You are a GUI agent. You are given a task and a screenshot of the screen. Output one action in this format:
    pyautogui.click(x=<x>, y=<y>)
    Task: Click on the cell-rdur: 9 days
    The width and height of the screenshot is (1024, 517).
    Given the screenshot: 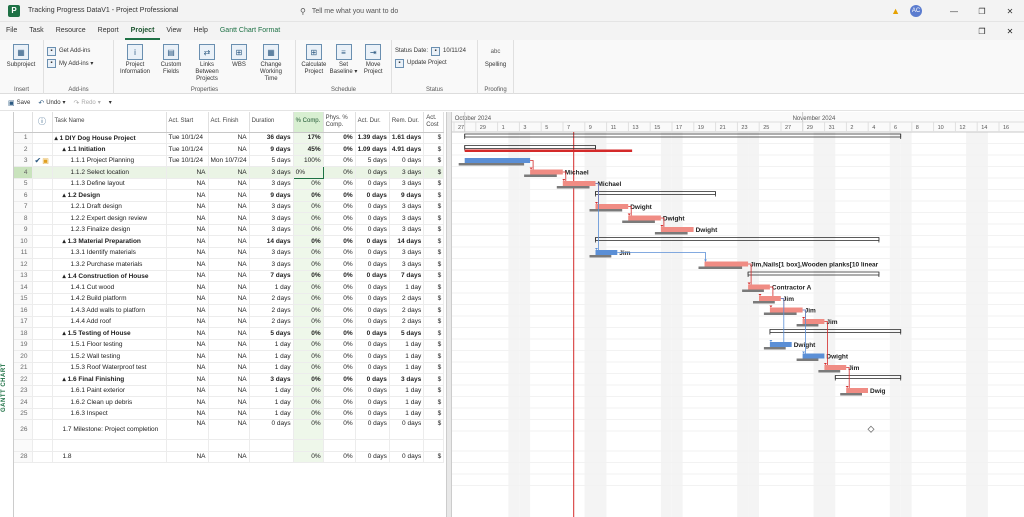 What is the action you would take?
    pyautogui.click(x=407, y=195)
    